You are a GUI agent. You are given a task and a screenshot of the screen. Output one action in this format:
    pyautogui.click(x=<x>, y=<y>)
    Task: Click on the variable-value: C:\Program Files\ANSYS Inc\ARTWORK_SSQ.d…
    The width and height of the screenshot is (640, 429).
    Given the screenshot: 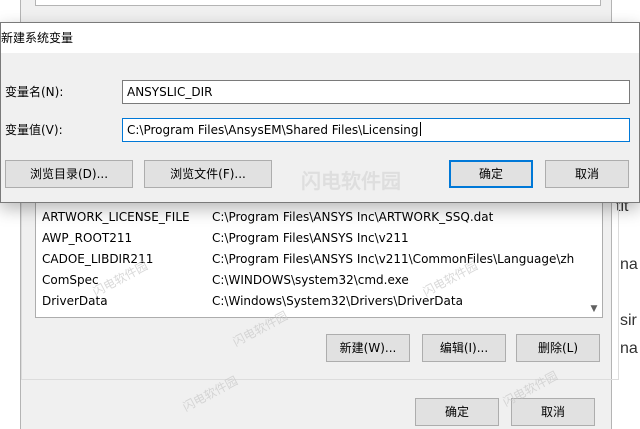 What is the action you would take?
    pyautogui.click(x=353, y=217)
    